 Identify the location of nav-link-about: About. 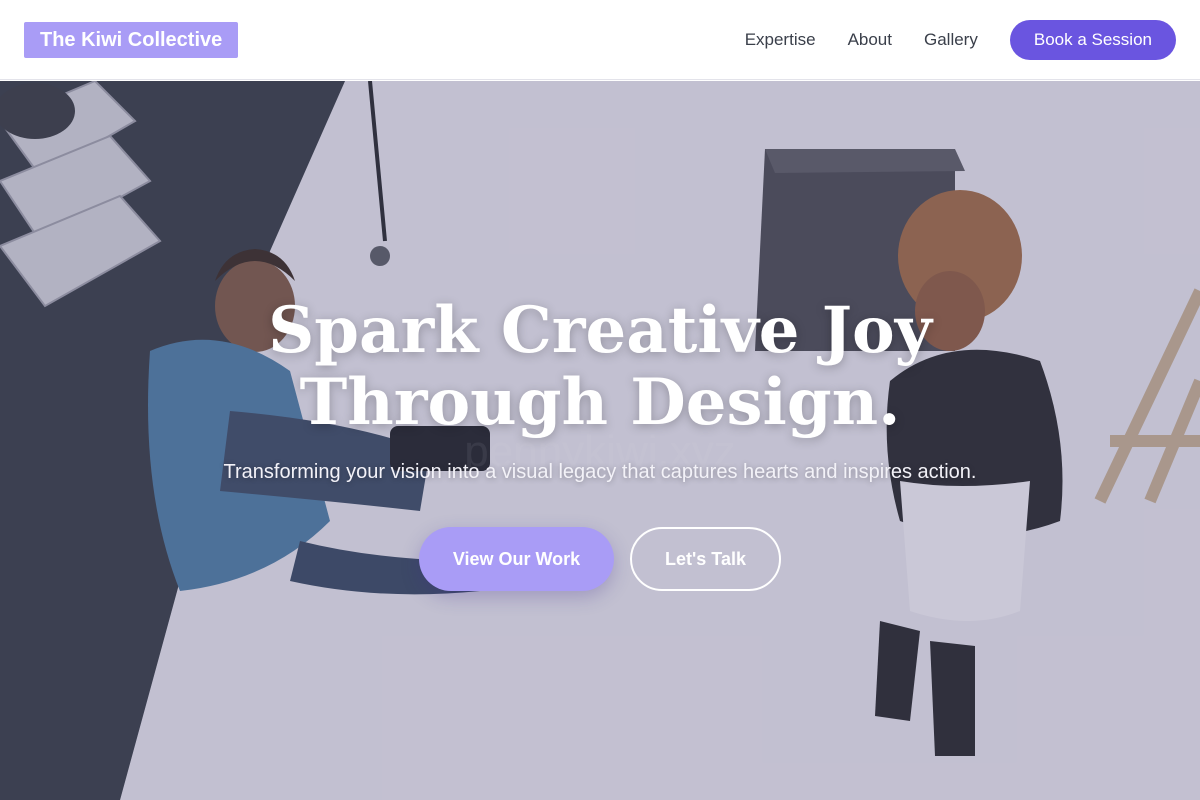
(870, 40).